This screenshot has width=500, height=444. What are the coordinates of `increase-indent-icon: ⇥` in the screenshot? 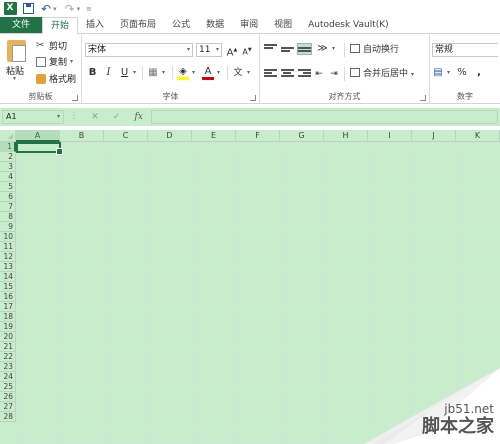 It's located at (334, 74).